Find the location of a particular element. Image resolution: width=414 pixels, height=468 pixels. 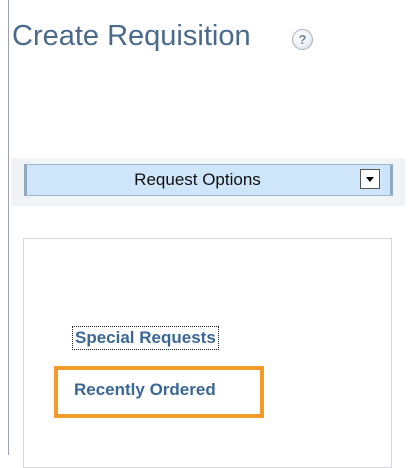

dropdown-arrow-icon is located at coordinates (370, 179).